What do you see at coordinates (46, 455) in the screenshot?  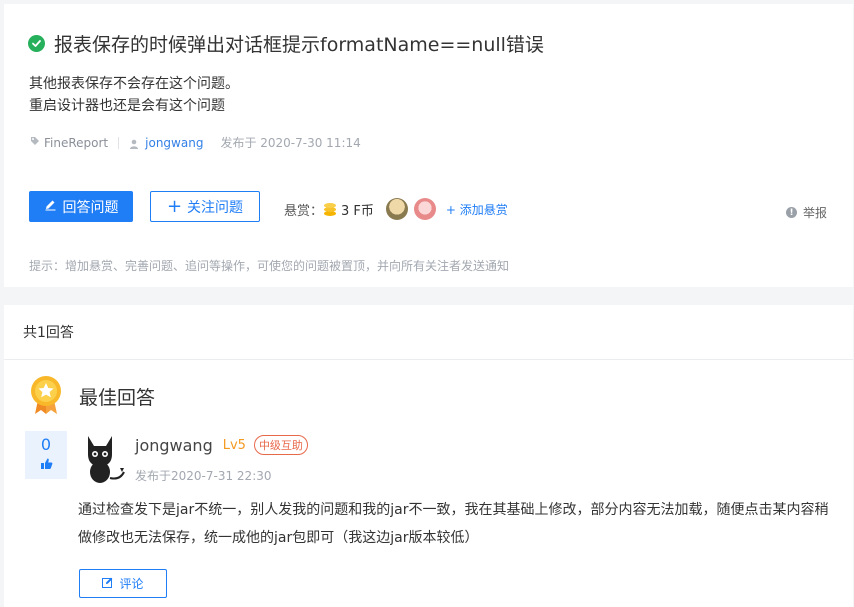 I see `vote-button: 0` at bounding box center [46, 455].